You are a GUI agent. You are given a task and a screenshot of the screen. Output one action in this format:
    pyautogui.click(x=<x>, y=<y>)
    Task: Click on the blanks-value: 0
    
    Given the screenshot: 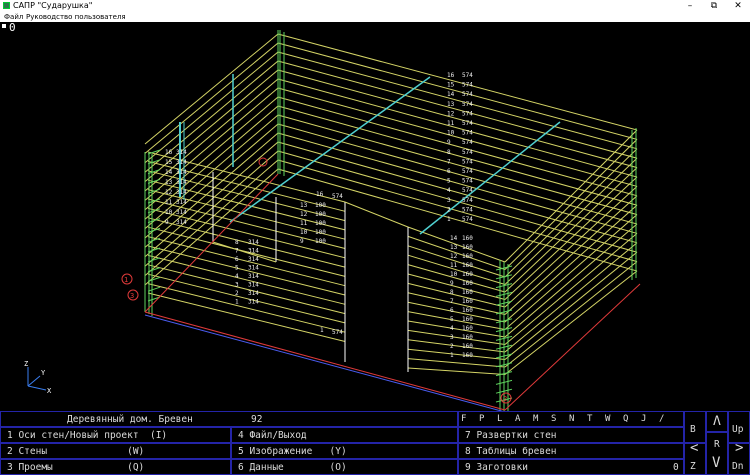 What is the action you would take?
    pyautogui.click(x=676, y=467)
    